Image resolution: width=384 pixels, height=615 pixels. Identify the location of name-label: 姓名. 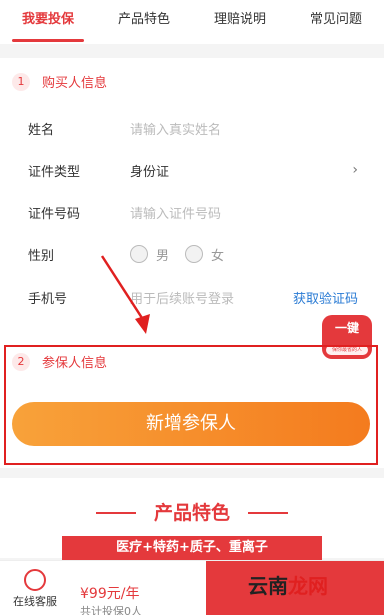
(41, 130).